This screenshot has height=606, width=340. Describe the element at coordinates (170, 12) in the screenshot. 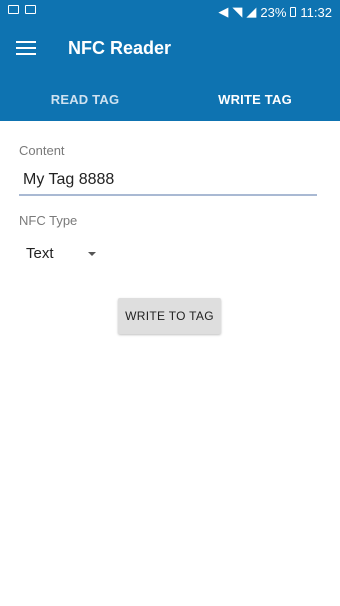

I see `status-bar: ◀ ◥ ◢ 23% 11:32` at that location.